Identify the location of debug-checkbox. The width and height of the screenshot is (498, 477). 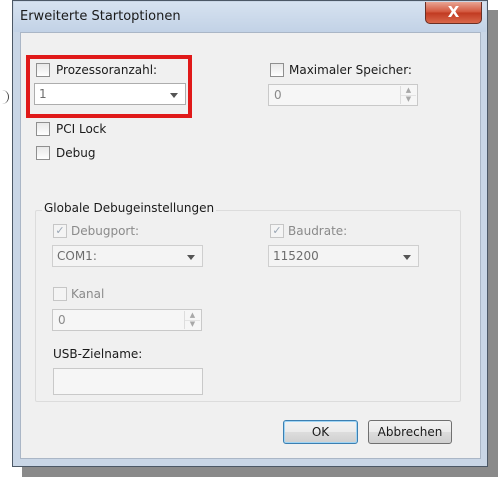
(43, 153).